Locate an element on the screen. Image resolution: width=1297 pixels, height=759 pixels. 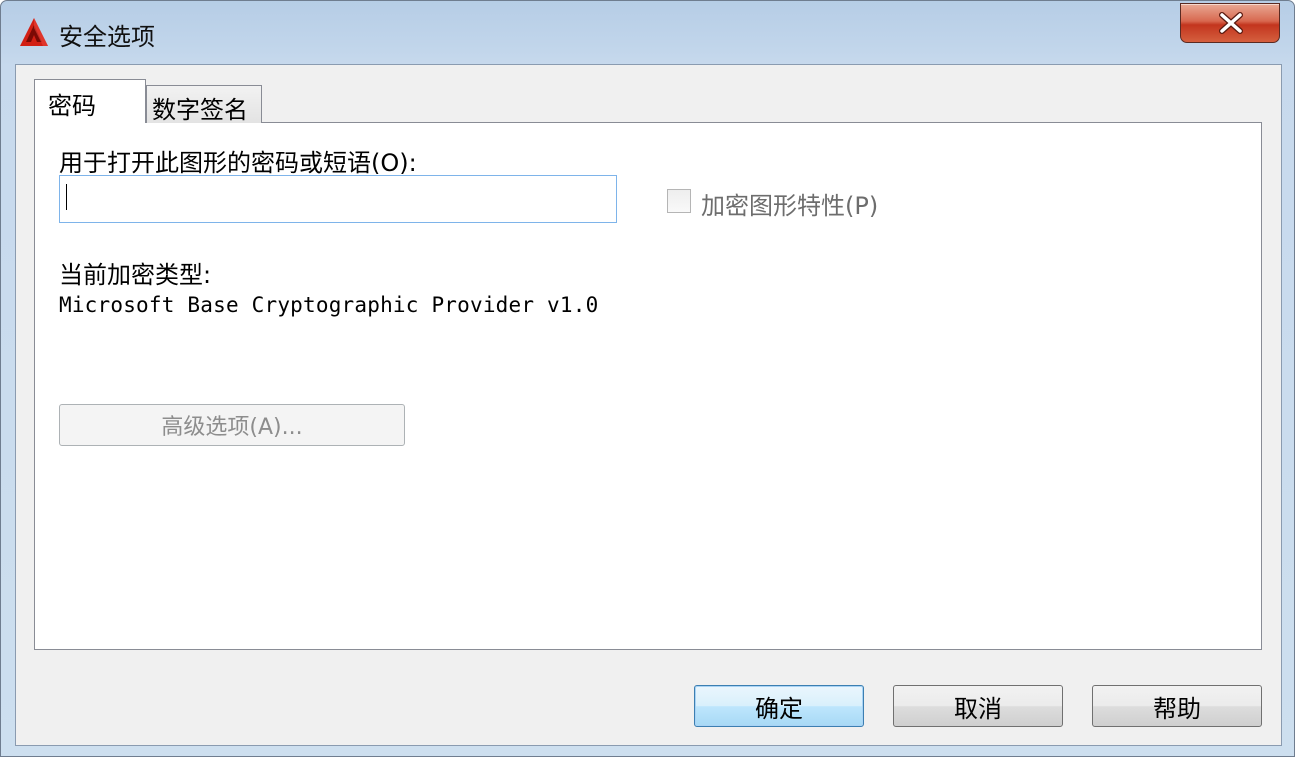
title-bar: 安全选项 is located at coordinates (647, 32).